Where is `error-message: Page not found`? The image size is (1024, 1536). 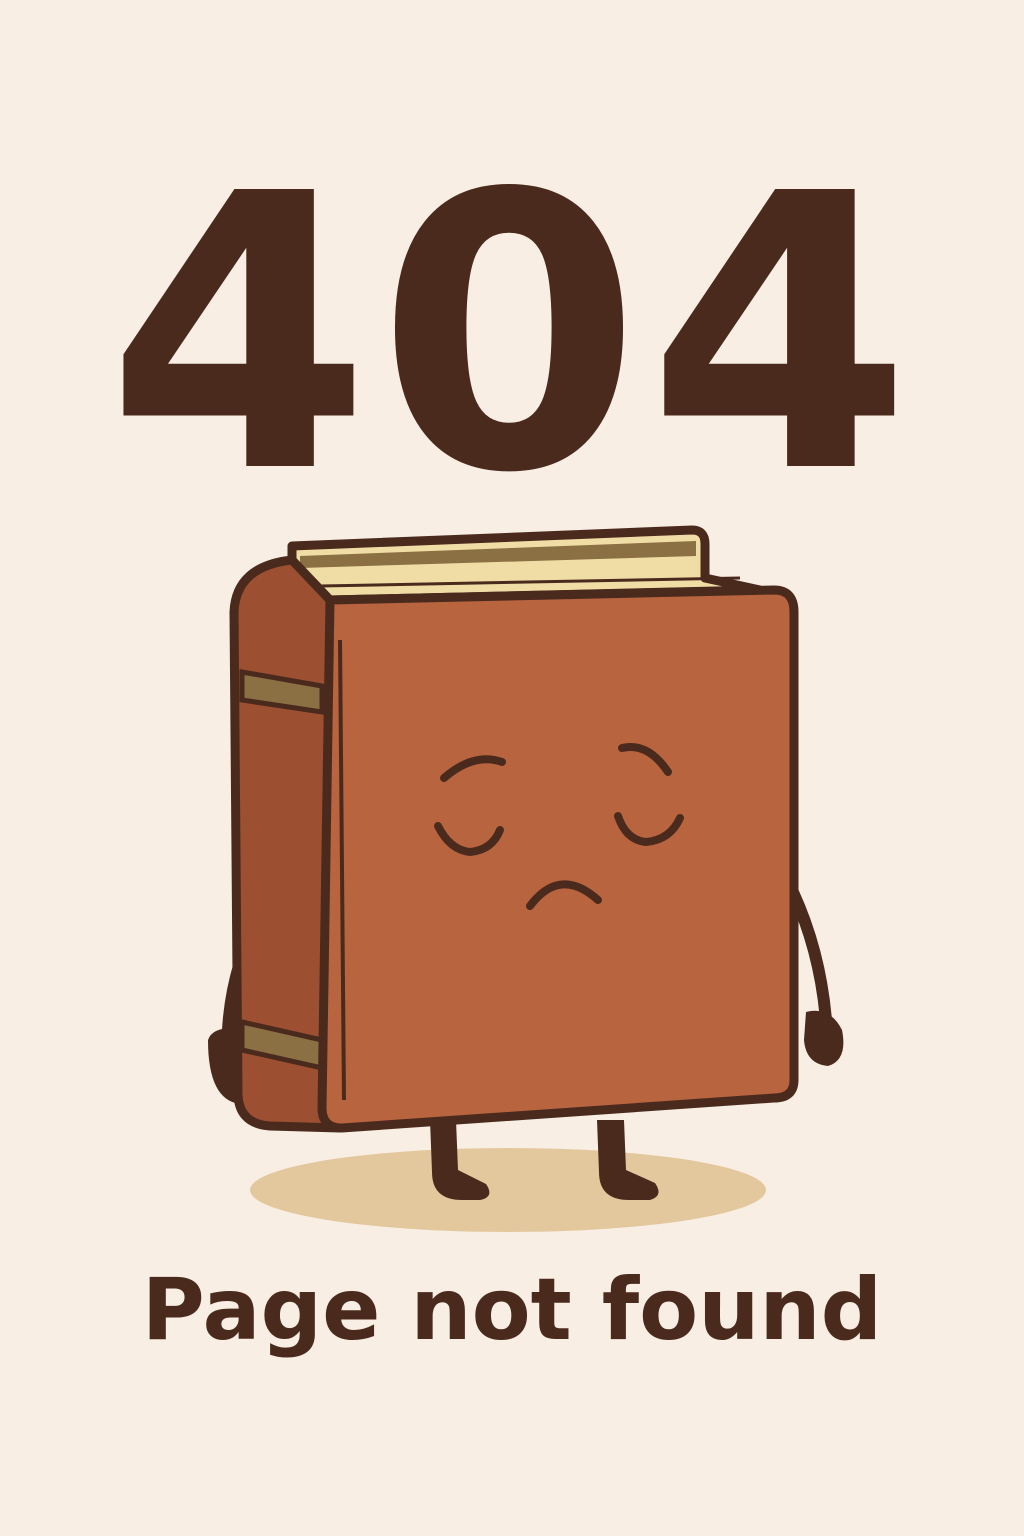
error-message: Page not found is located at coordinates (512, 1310).